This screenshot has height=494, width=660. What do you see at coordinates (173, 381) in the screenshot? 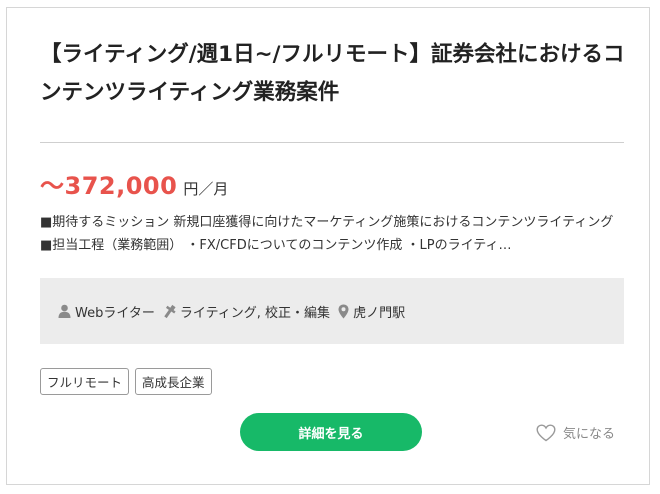
I see `tag-high-growth: 高成長企業` at bounding box center [173, 381].